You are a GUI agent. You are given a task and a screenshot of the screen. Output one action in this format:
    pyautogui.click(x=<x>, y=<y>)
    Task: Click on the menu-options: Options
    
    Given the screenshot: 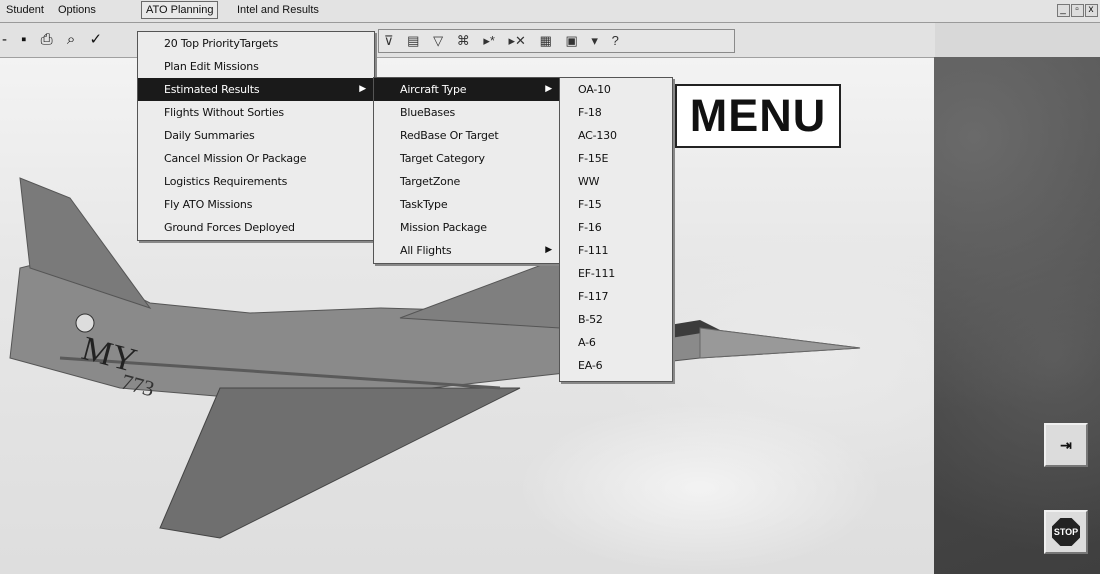 What is the action you would take?
    pyautogui.click(x=77, y=10)
    